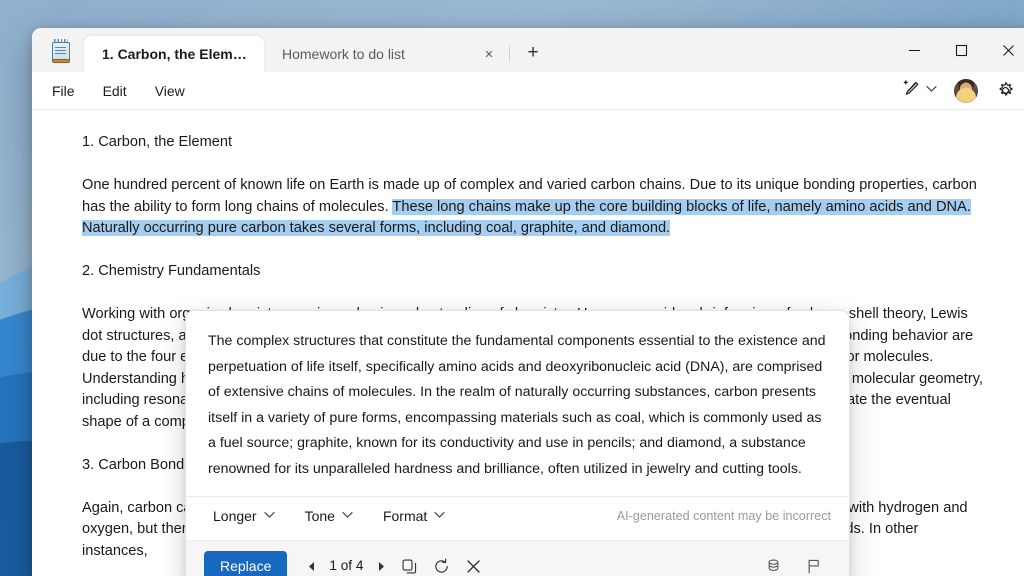 The height and width of the screenshot is (576, 1024). I want to click on length-dropdown: Longer, so click(244, 517).